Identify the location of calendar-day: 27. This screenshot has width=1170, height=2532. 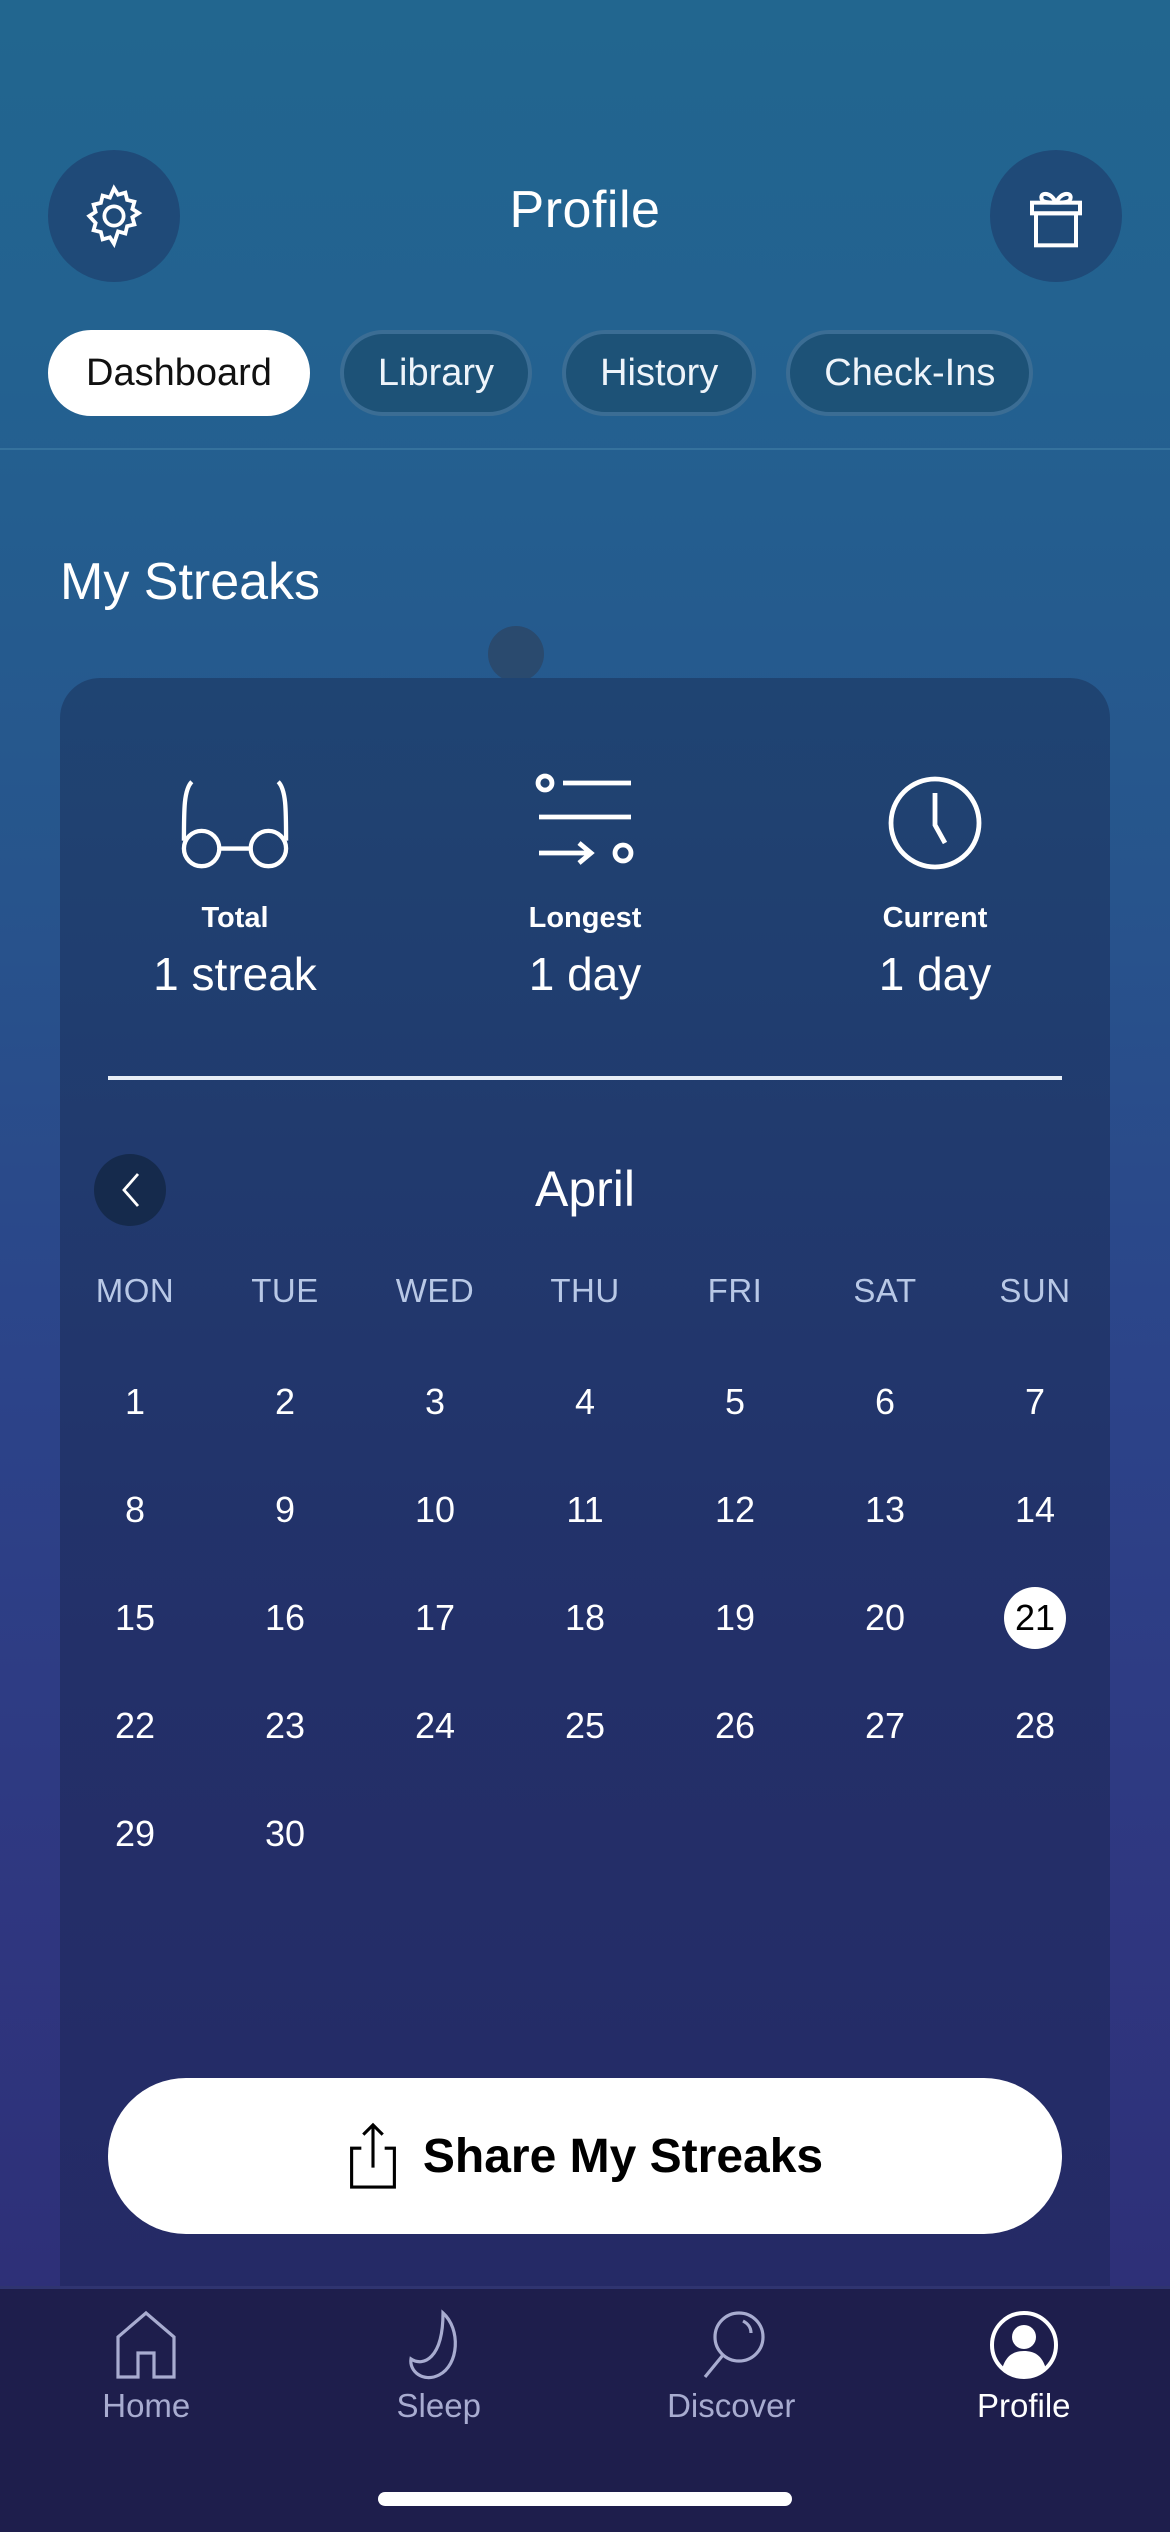
(885, 1726).